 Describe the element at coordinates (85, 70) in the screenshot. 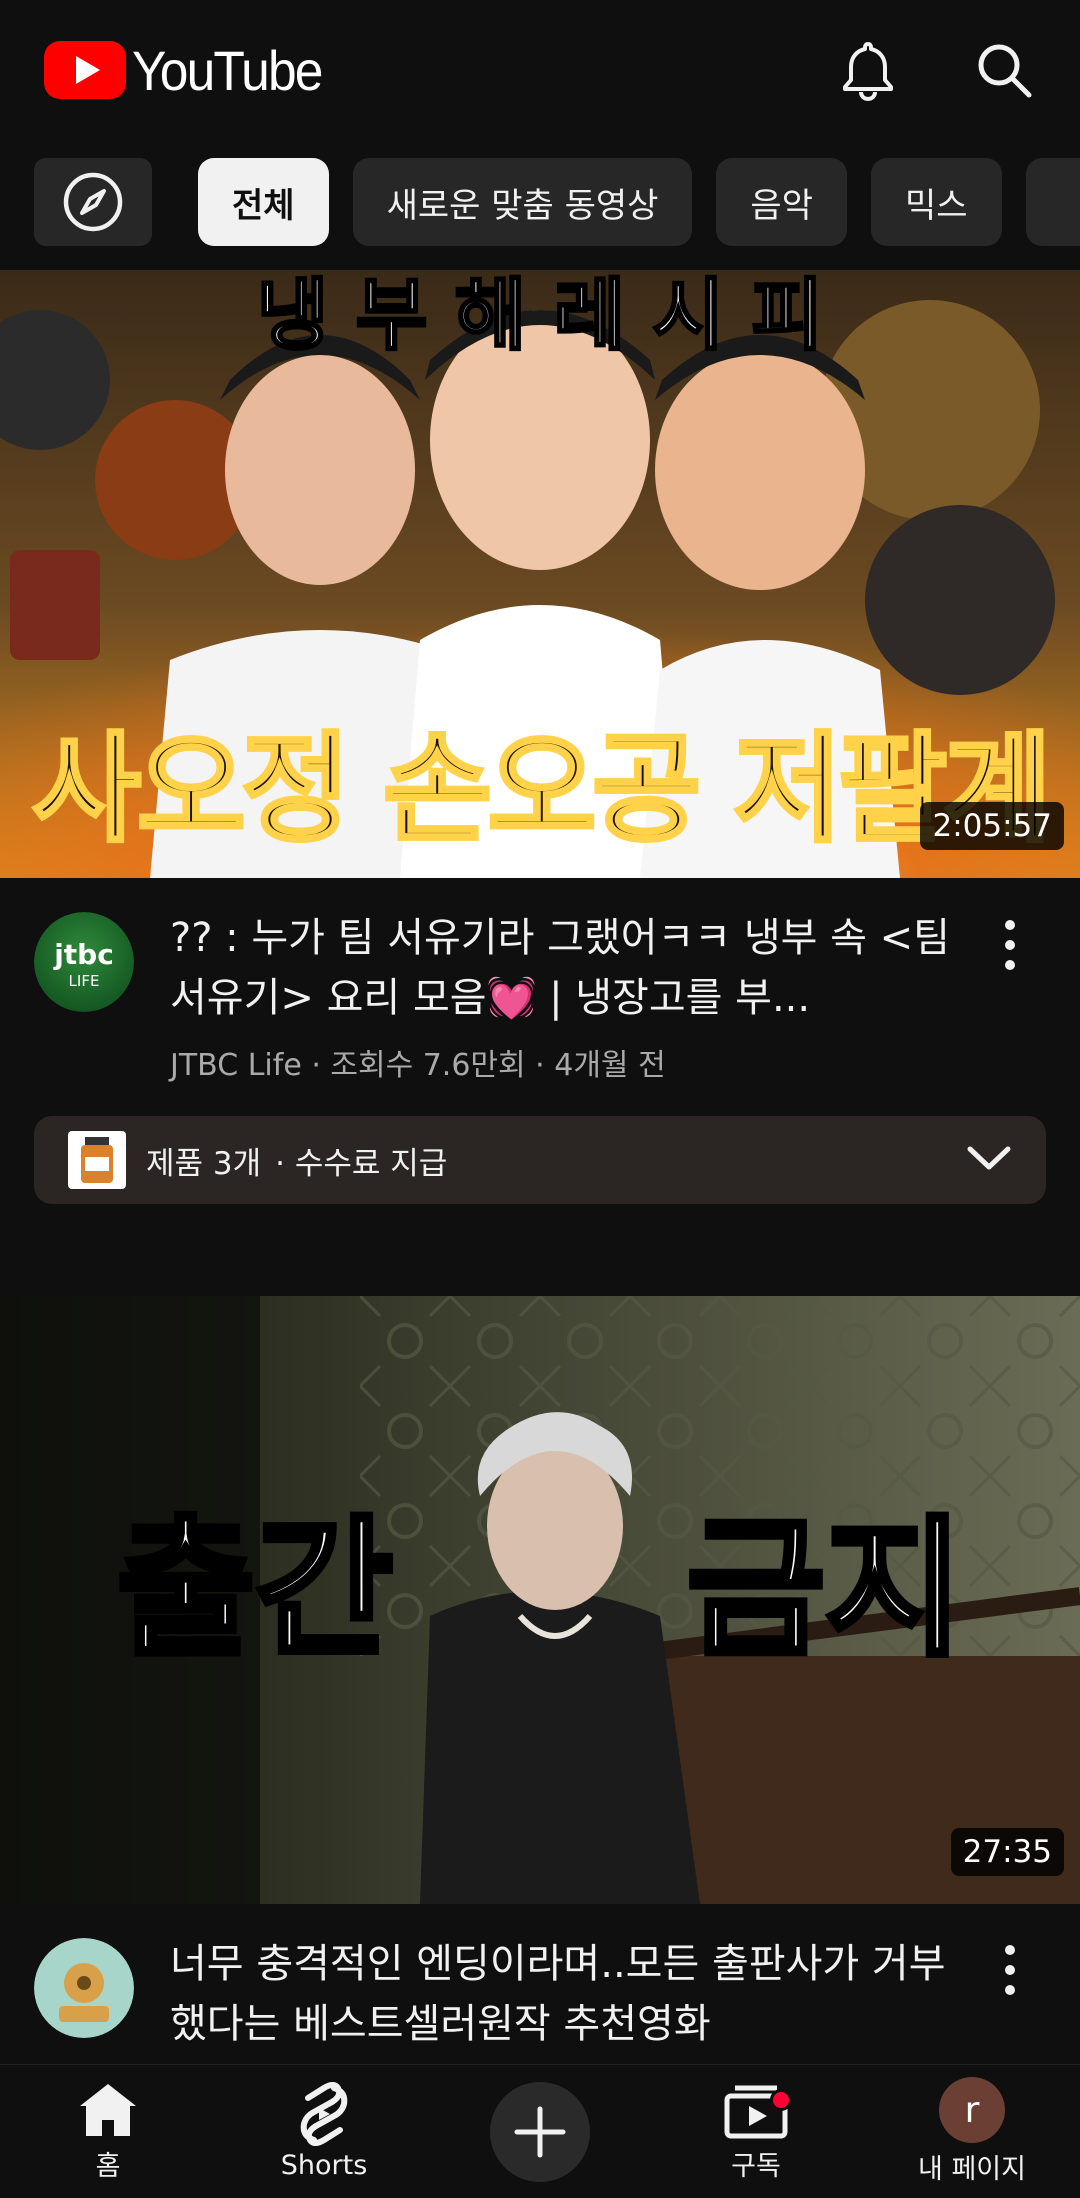

I see `youtube-play-logo-icon` at that location.